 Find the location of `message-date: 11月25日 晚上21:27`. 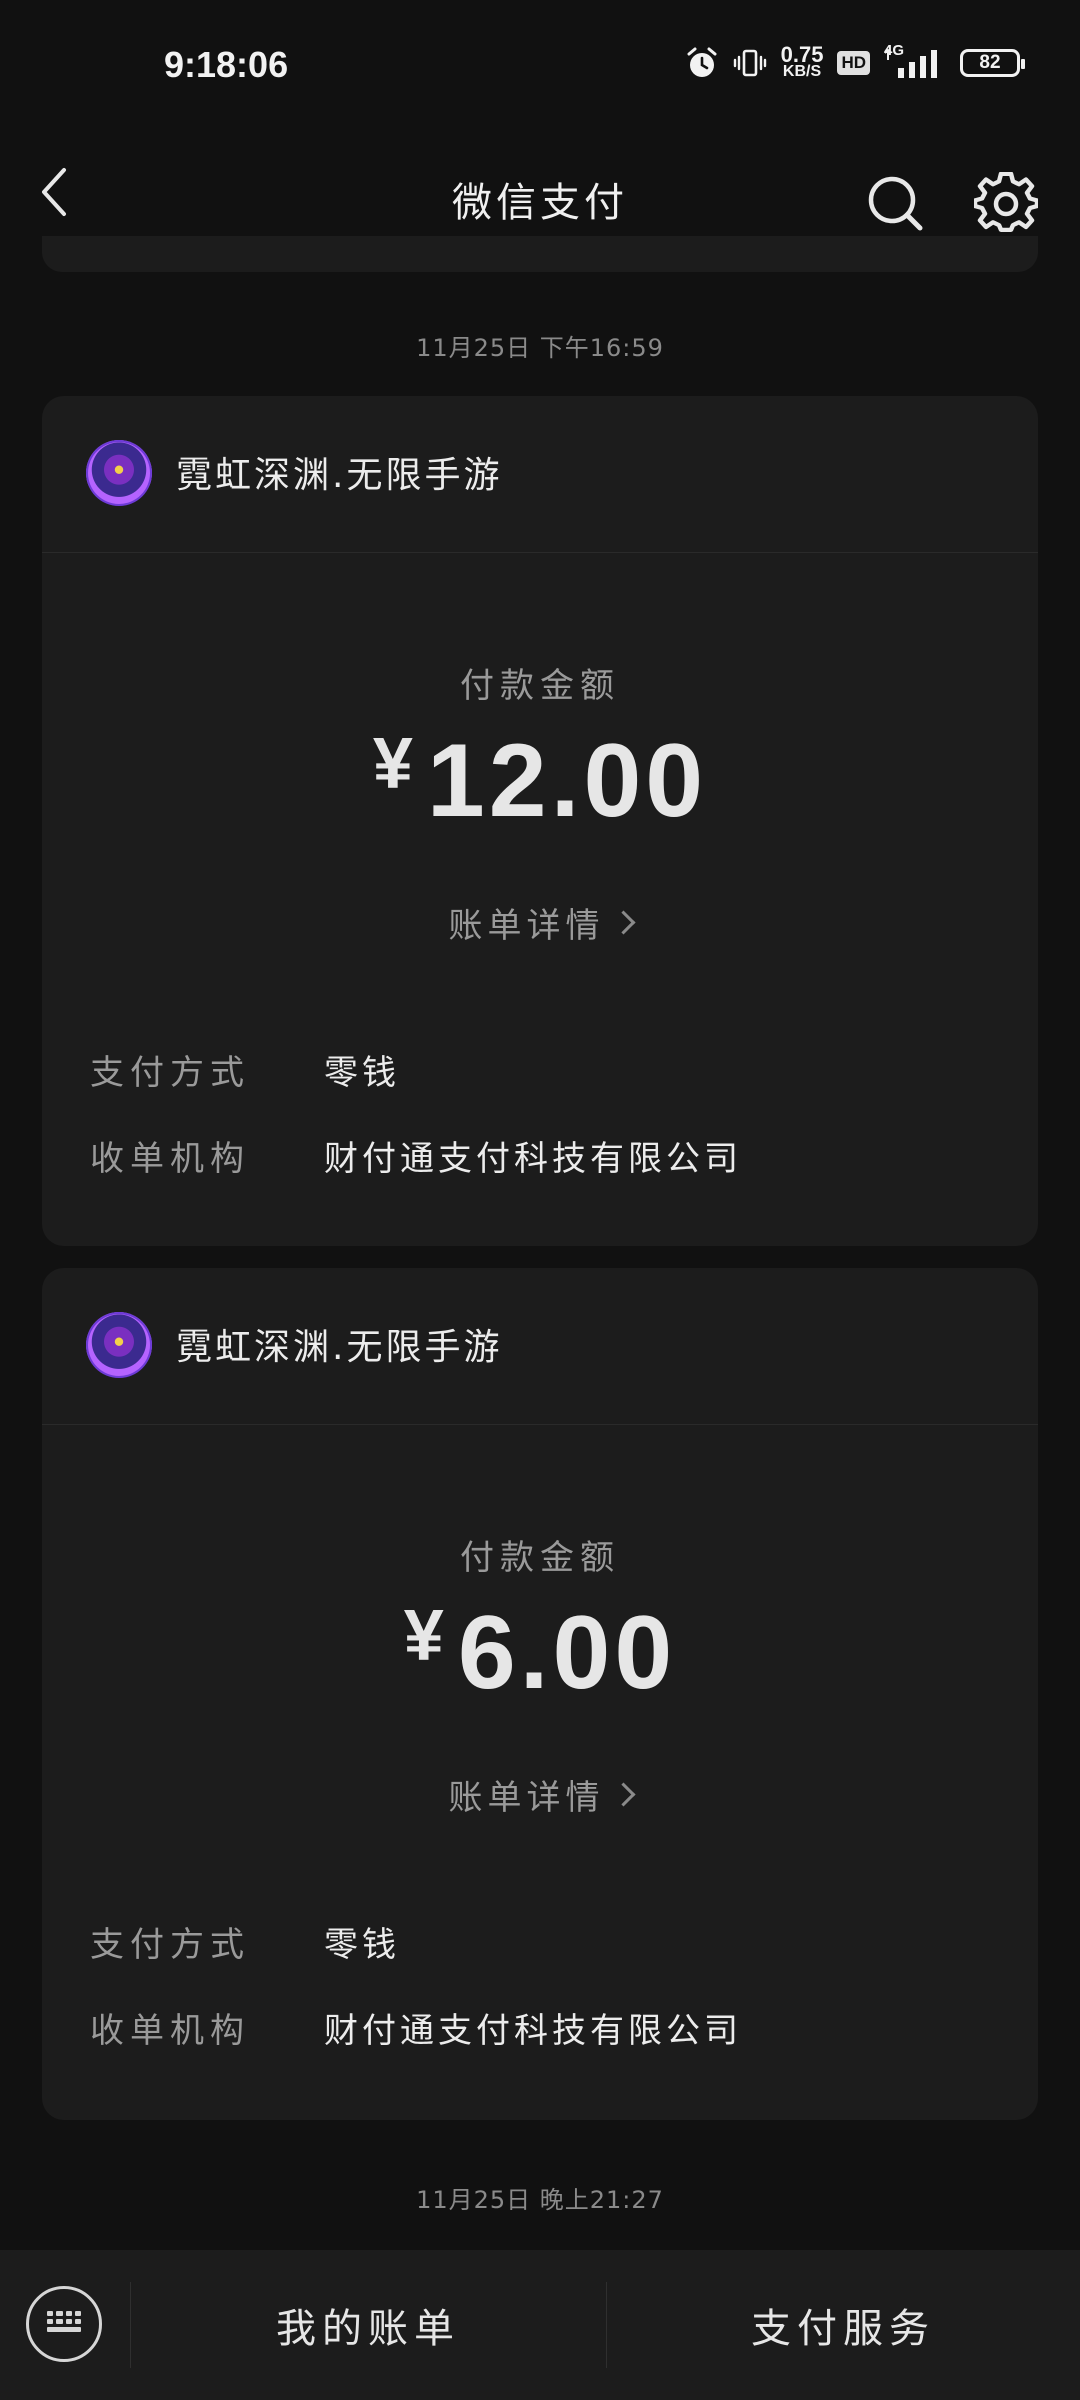

message-date: 11月25日 晚上21:27 is located at coordinates (540, 2200).